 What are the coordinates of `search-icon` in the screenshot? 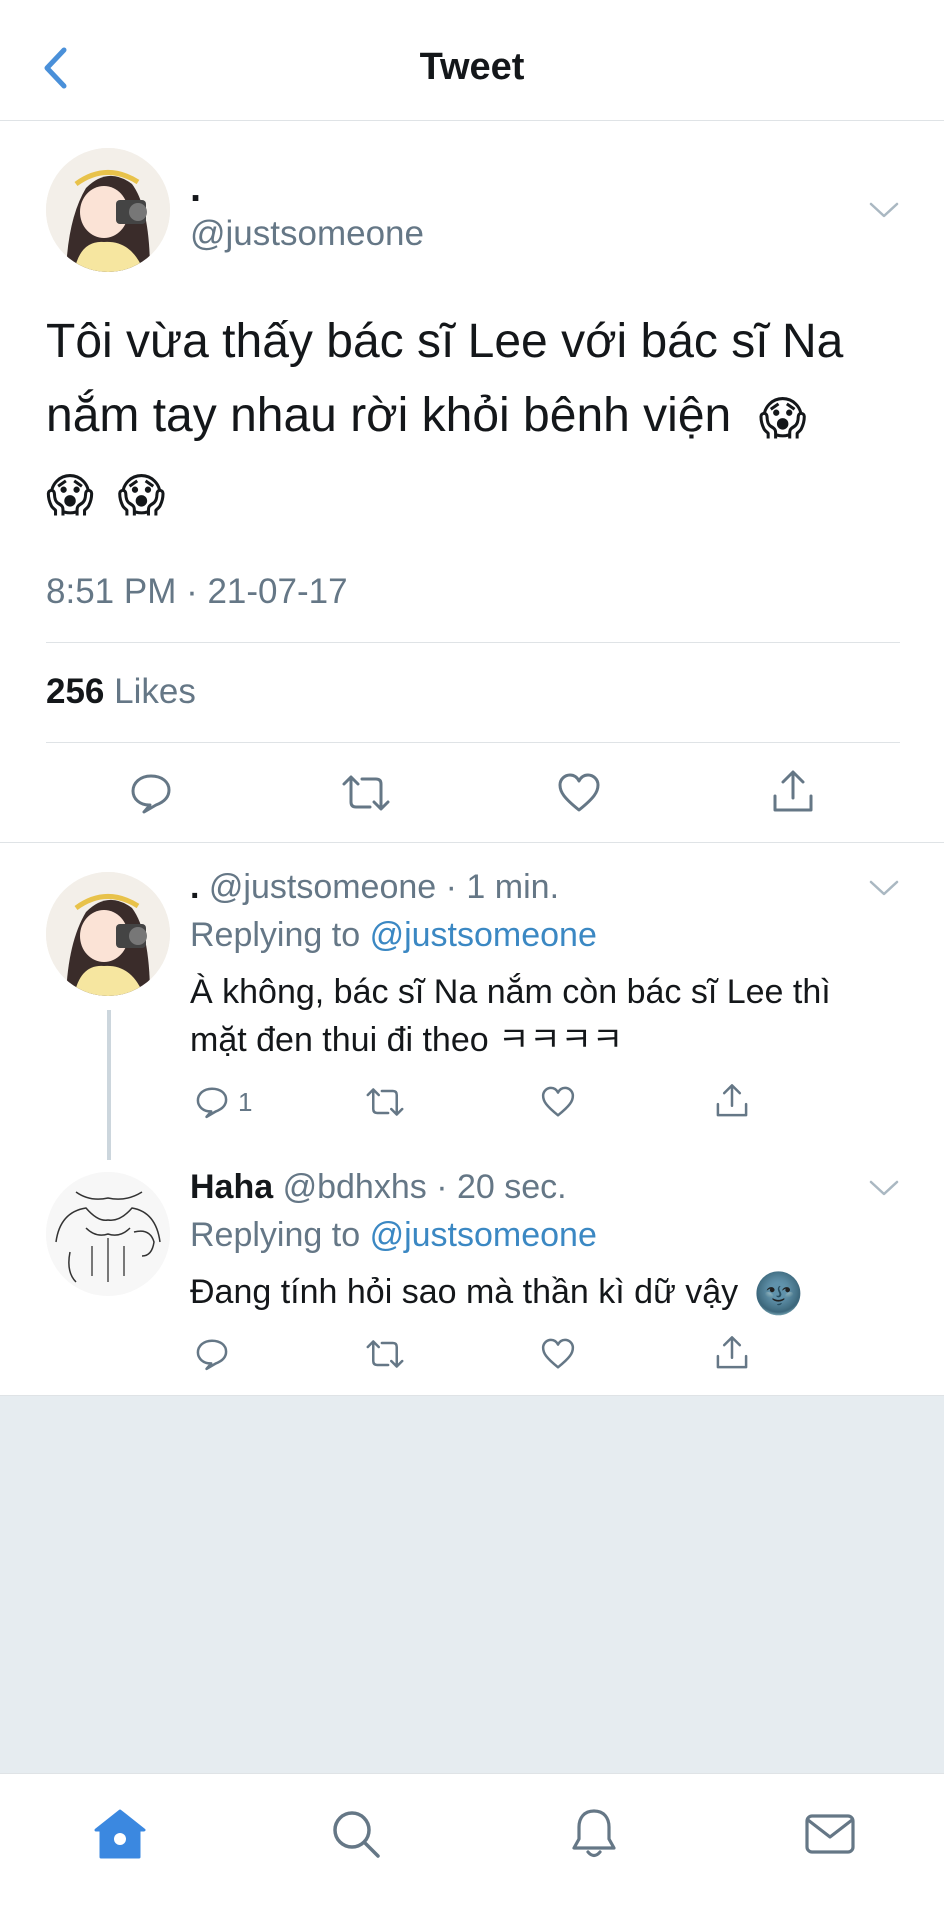 It's located at (356, 1834).